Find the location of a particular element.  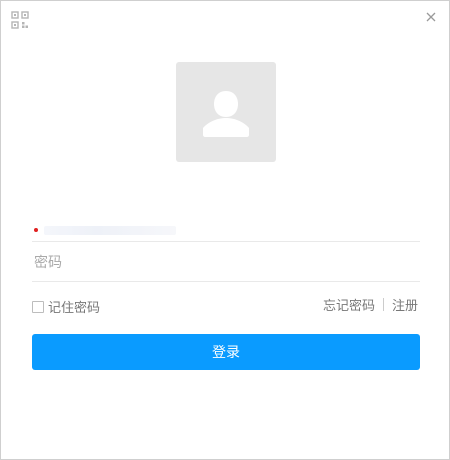

qr-code-icon is located at coordinates (20, 20).